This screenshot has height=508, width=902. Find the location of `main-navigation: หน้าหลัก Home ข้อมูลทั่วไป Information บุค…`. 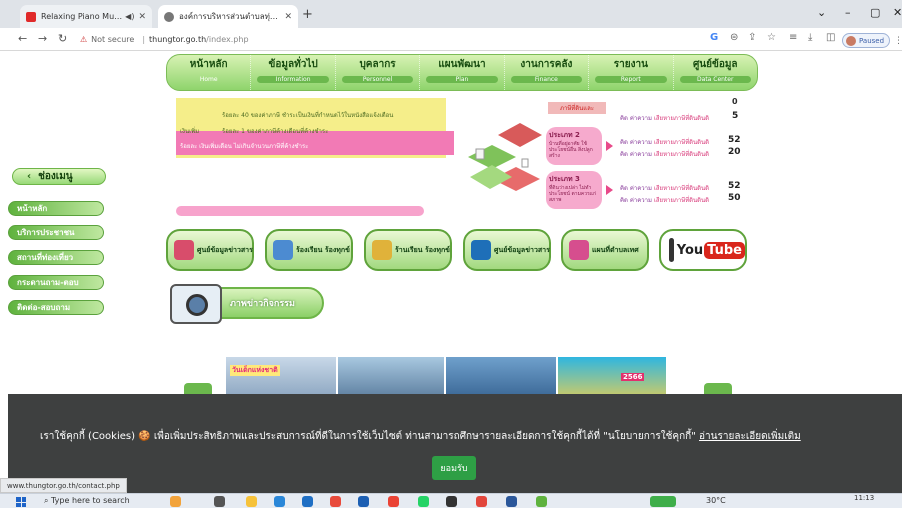

main-navigation: หน้าหลัก Home ข้อมูลทั่วไป Information บุค… is located at coordinates (462, 72).